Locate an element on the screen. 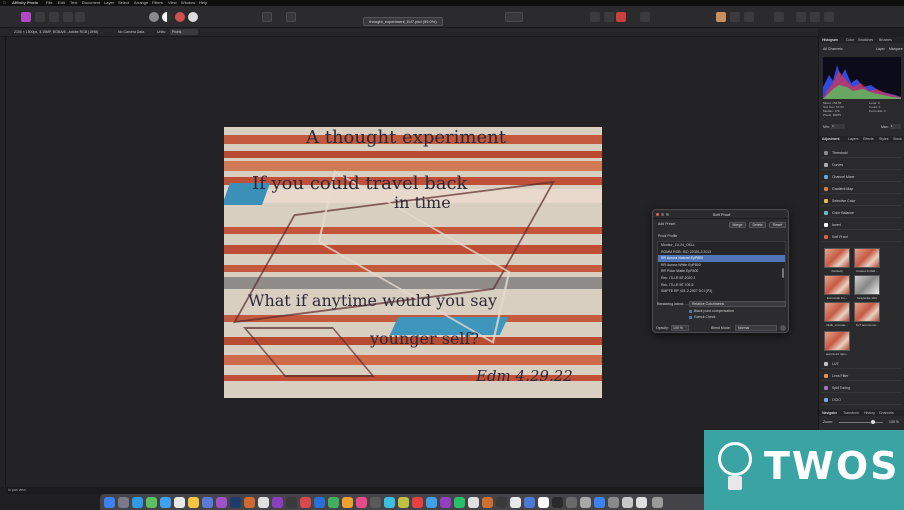 The image size is (904, 510). adjustment-split-toning: Split Toning is located at coordinates (862, 388).